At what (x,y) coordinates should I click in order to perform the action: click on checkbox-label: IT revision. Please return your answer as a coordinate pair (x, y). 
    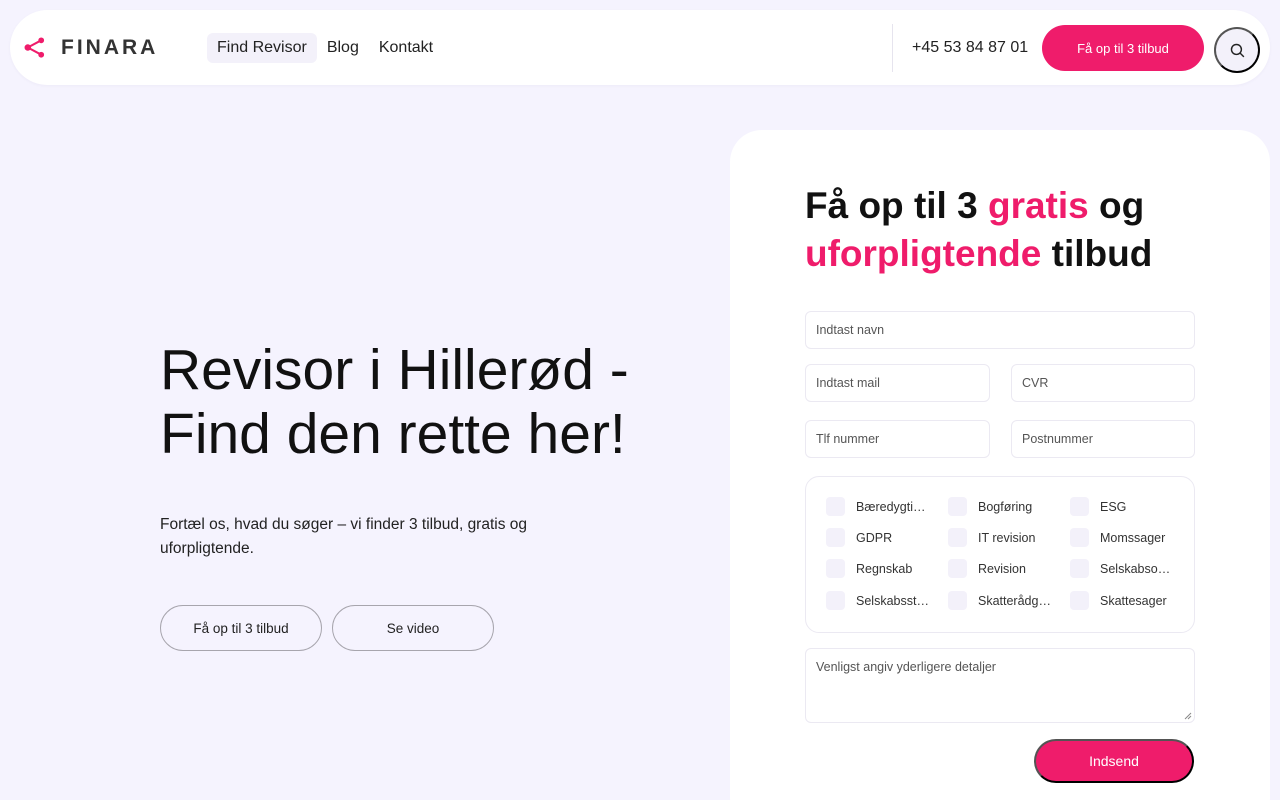
    Looking at the image, I should click on (1007, 537).